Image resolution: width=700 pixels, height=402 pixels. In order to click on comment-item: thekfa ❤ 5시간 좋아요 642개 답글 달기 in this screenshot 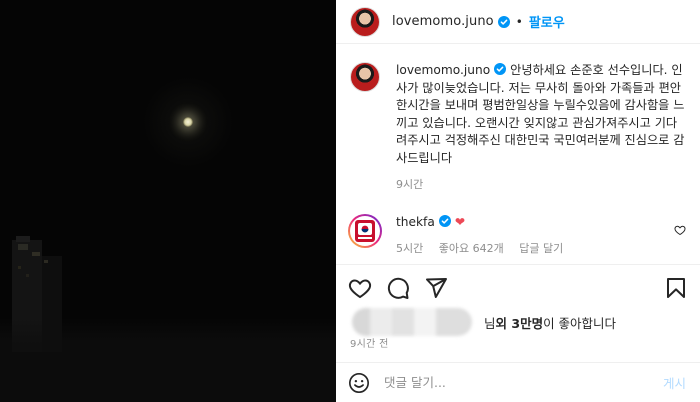, I will do `click(517, 235)`.